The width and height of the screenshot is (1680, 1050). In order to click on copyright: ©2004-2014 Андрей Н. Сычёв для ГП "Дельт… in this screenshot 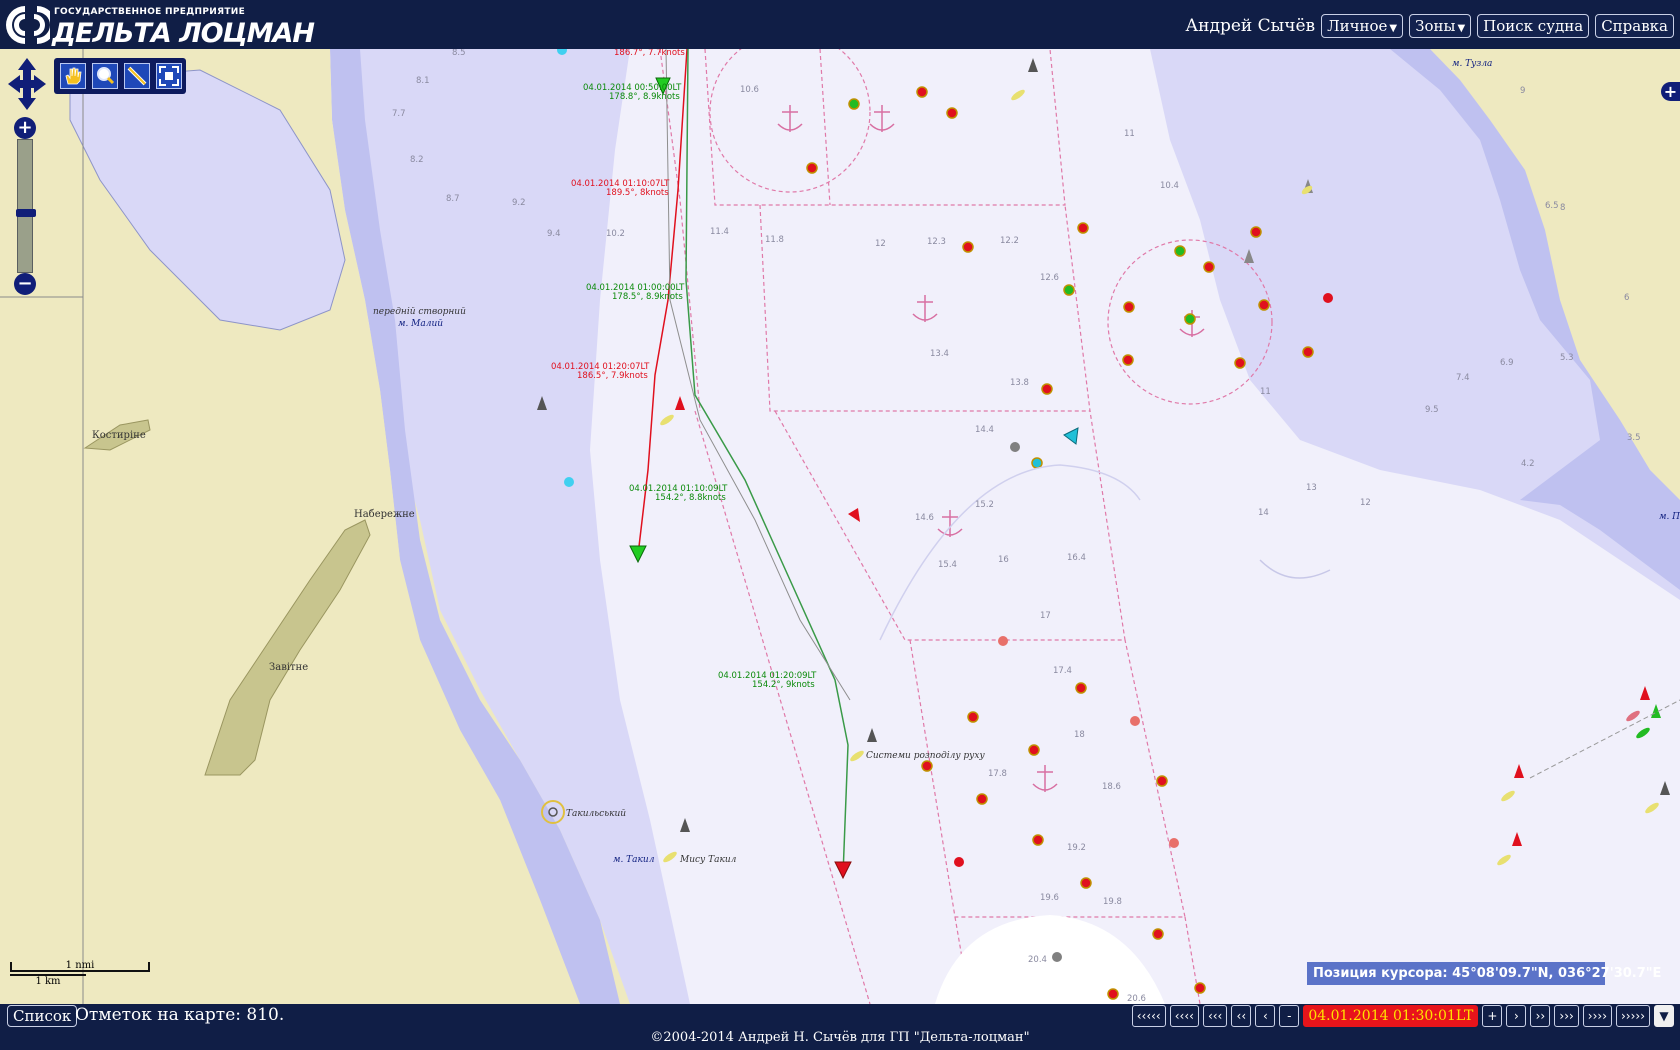, I will do `click(840, 1037)`.